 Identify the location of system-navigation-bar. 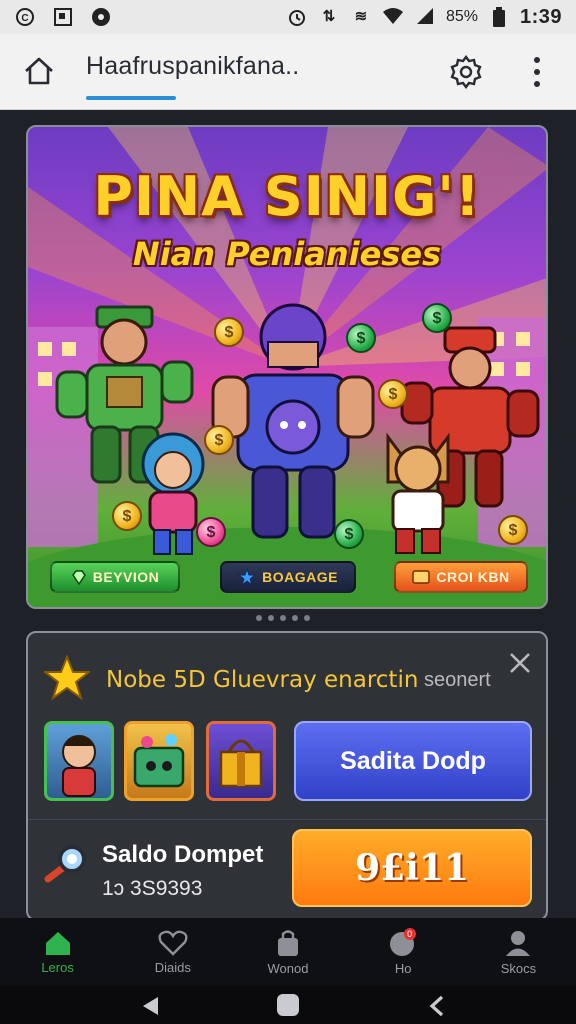
(288, 1005).